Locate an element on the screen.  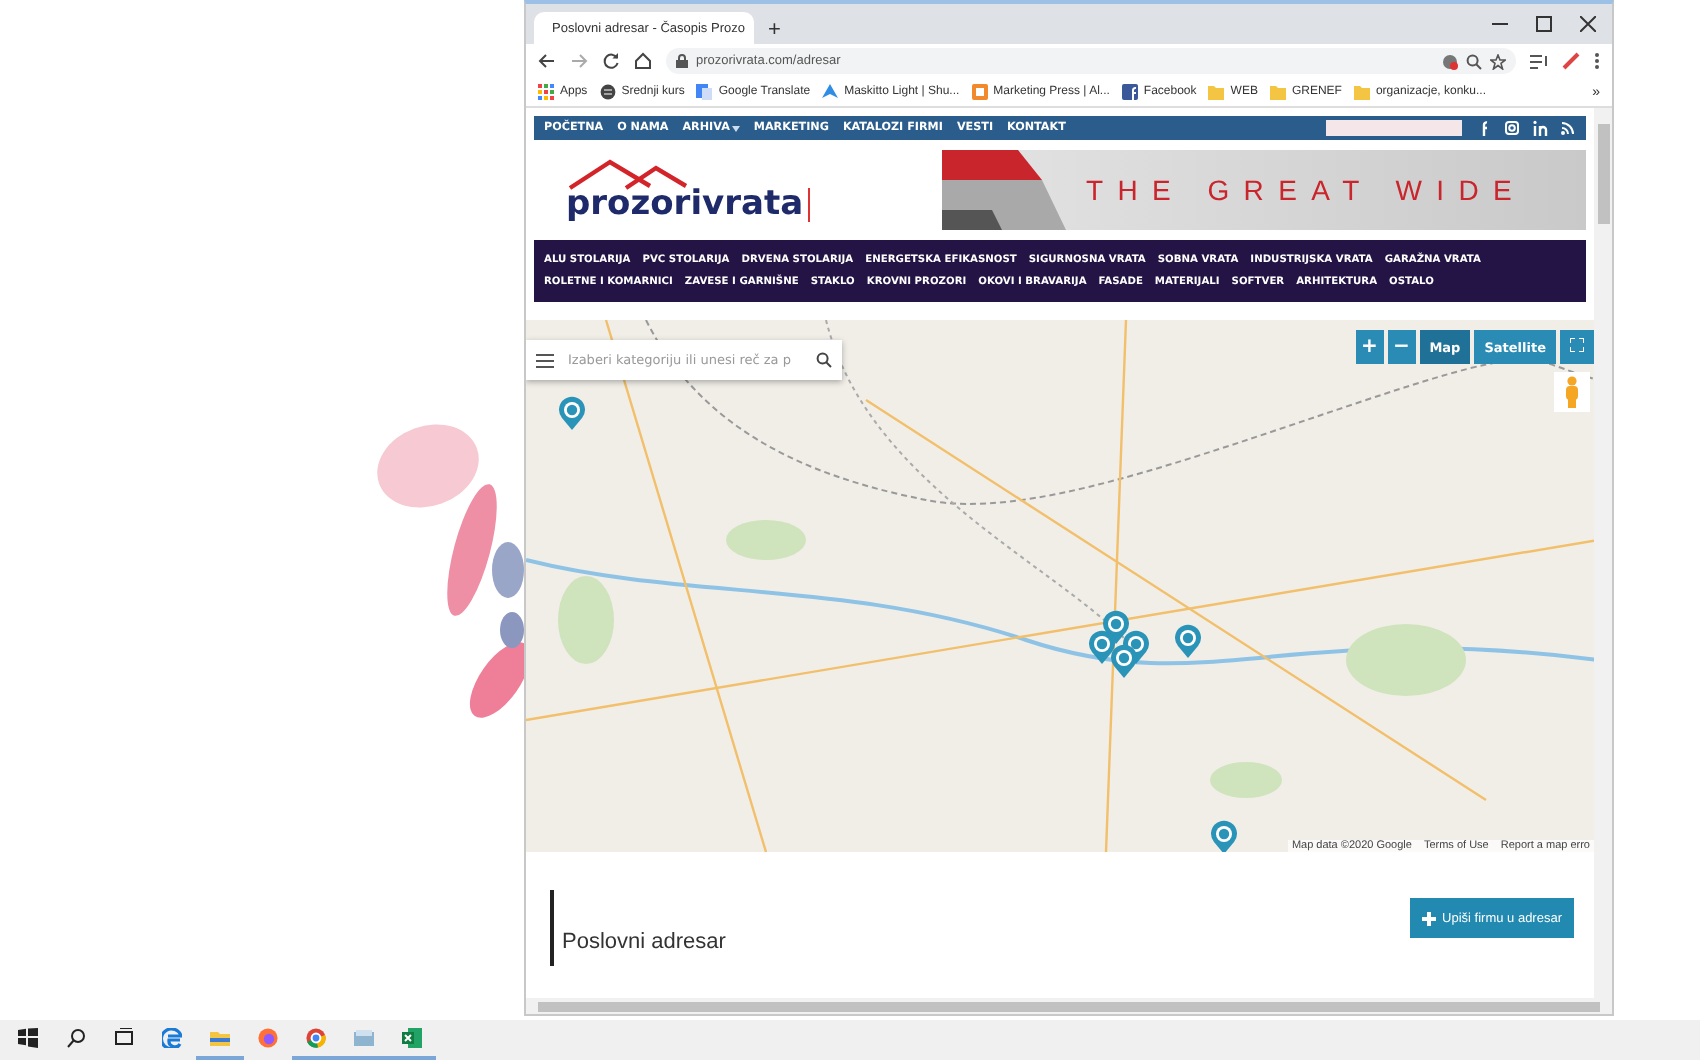
square-logo-icon is located at coordinates (979, 92).